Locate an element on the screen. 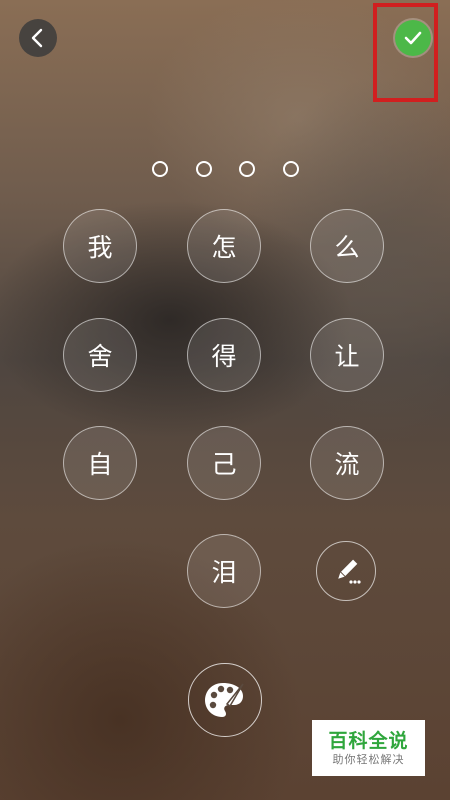 The width and height of the screenshot is (450, 800). key-label: 得 is located at coordinates (224, 356).